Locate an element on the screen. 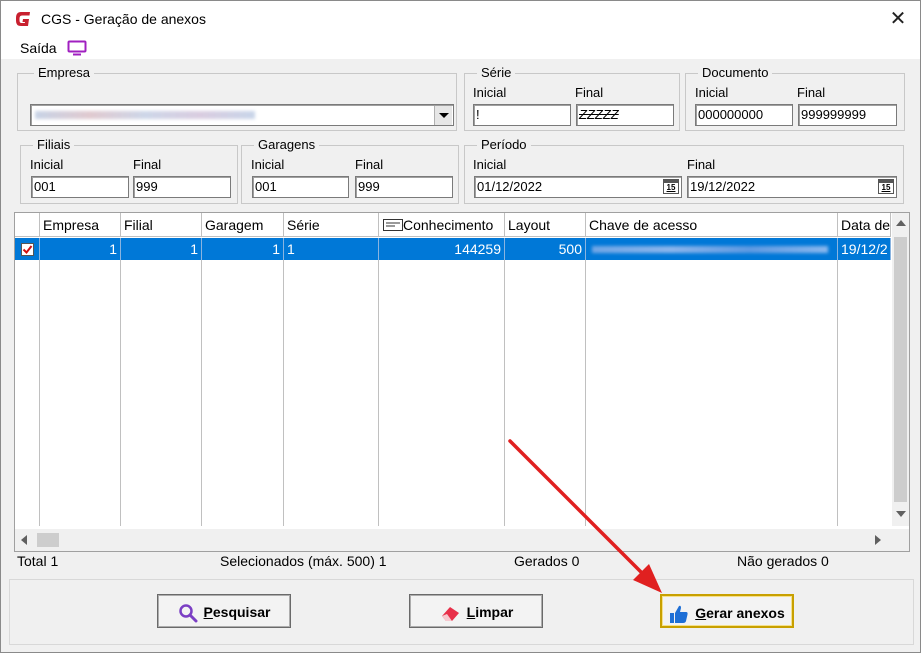 This screenshot has height=653, width=921. status-selecionados: Selecionados (máx. 500) 1 is located at coordinates (303, 561).